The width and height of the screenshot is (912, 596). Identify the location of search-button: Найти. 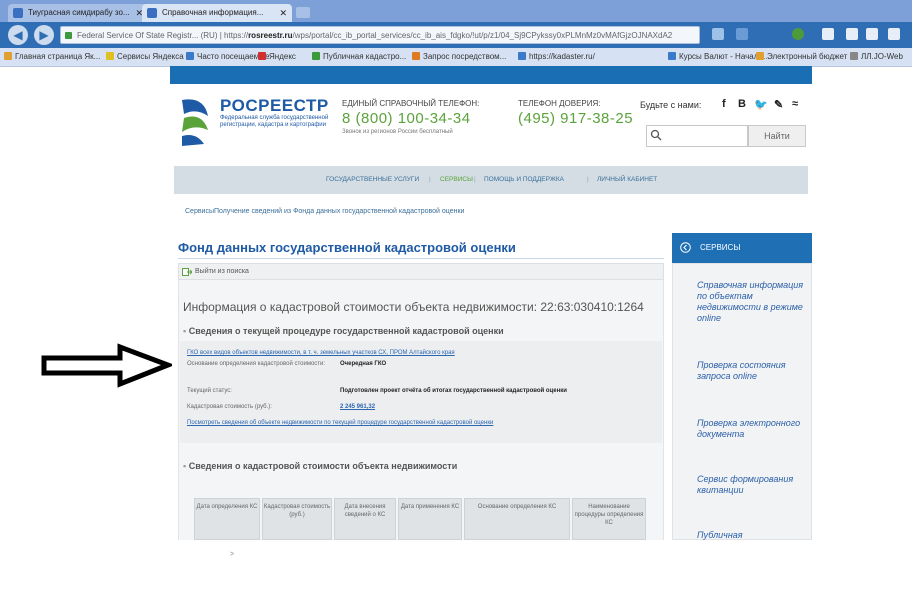
(777, 136).